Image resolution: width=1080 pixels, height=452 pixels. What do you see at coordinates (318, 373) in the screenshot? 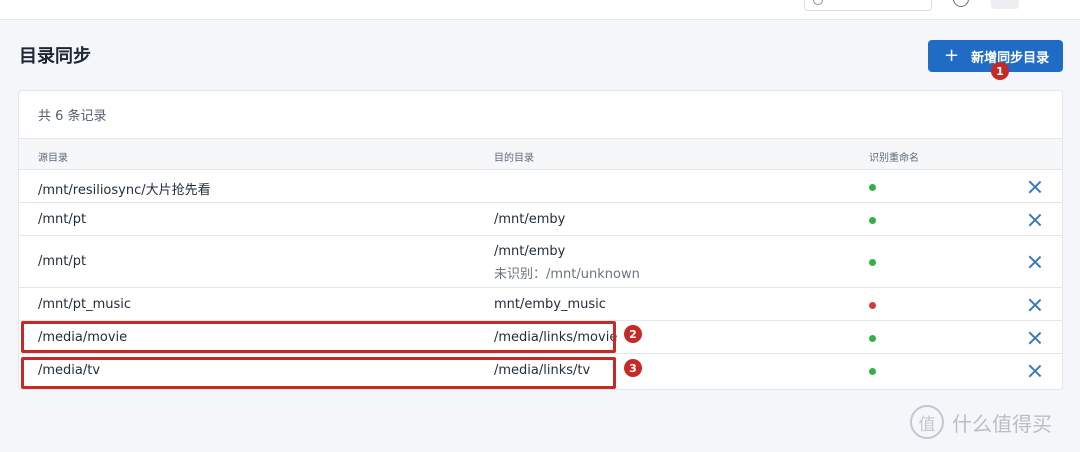
I see `highlight-box-tv` at bounding box center [318, 373].